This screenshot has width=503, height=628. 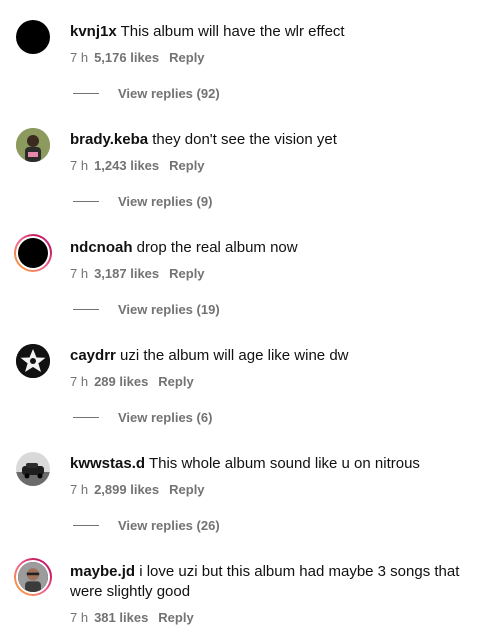 I want to click on view-replies-button: View replies (26), so click(x=146, y=525).